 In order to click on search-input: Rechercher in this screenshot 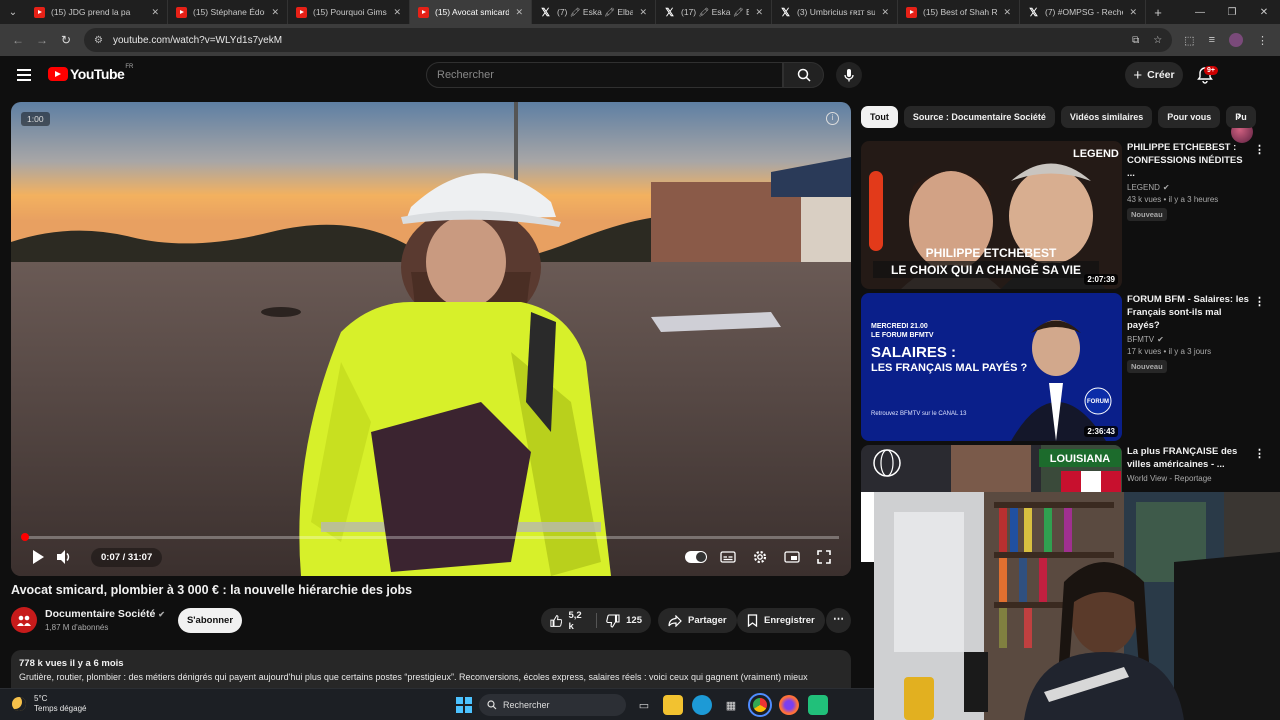, I will do `click(604, 75)`.